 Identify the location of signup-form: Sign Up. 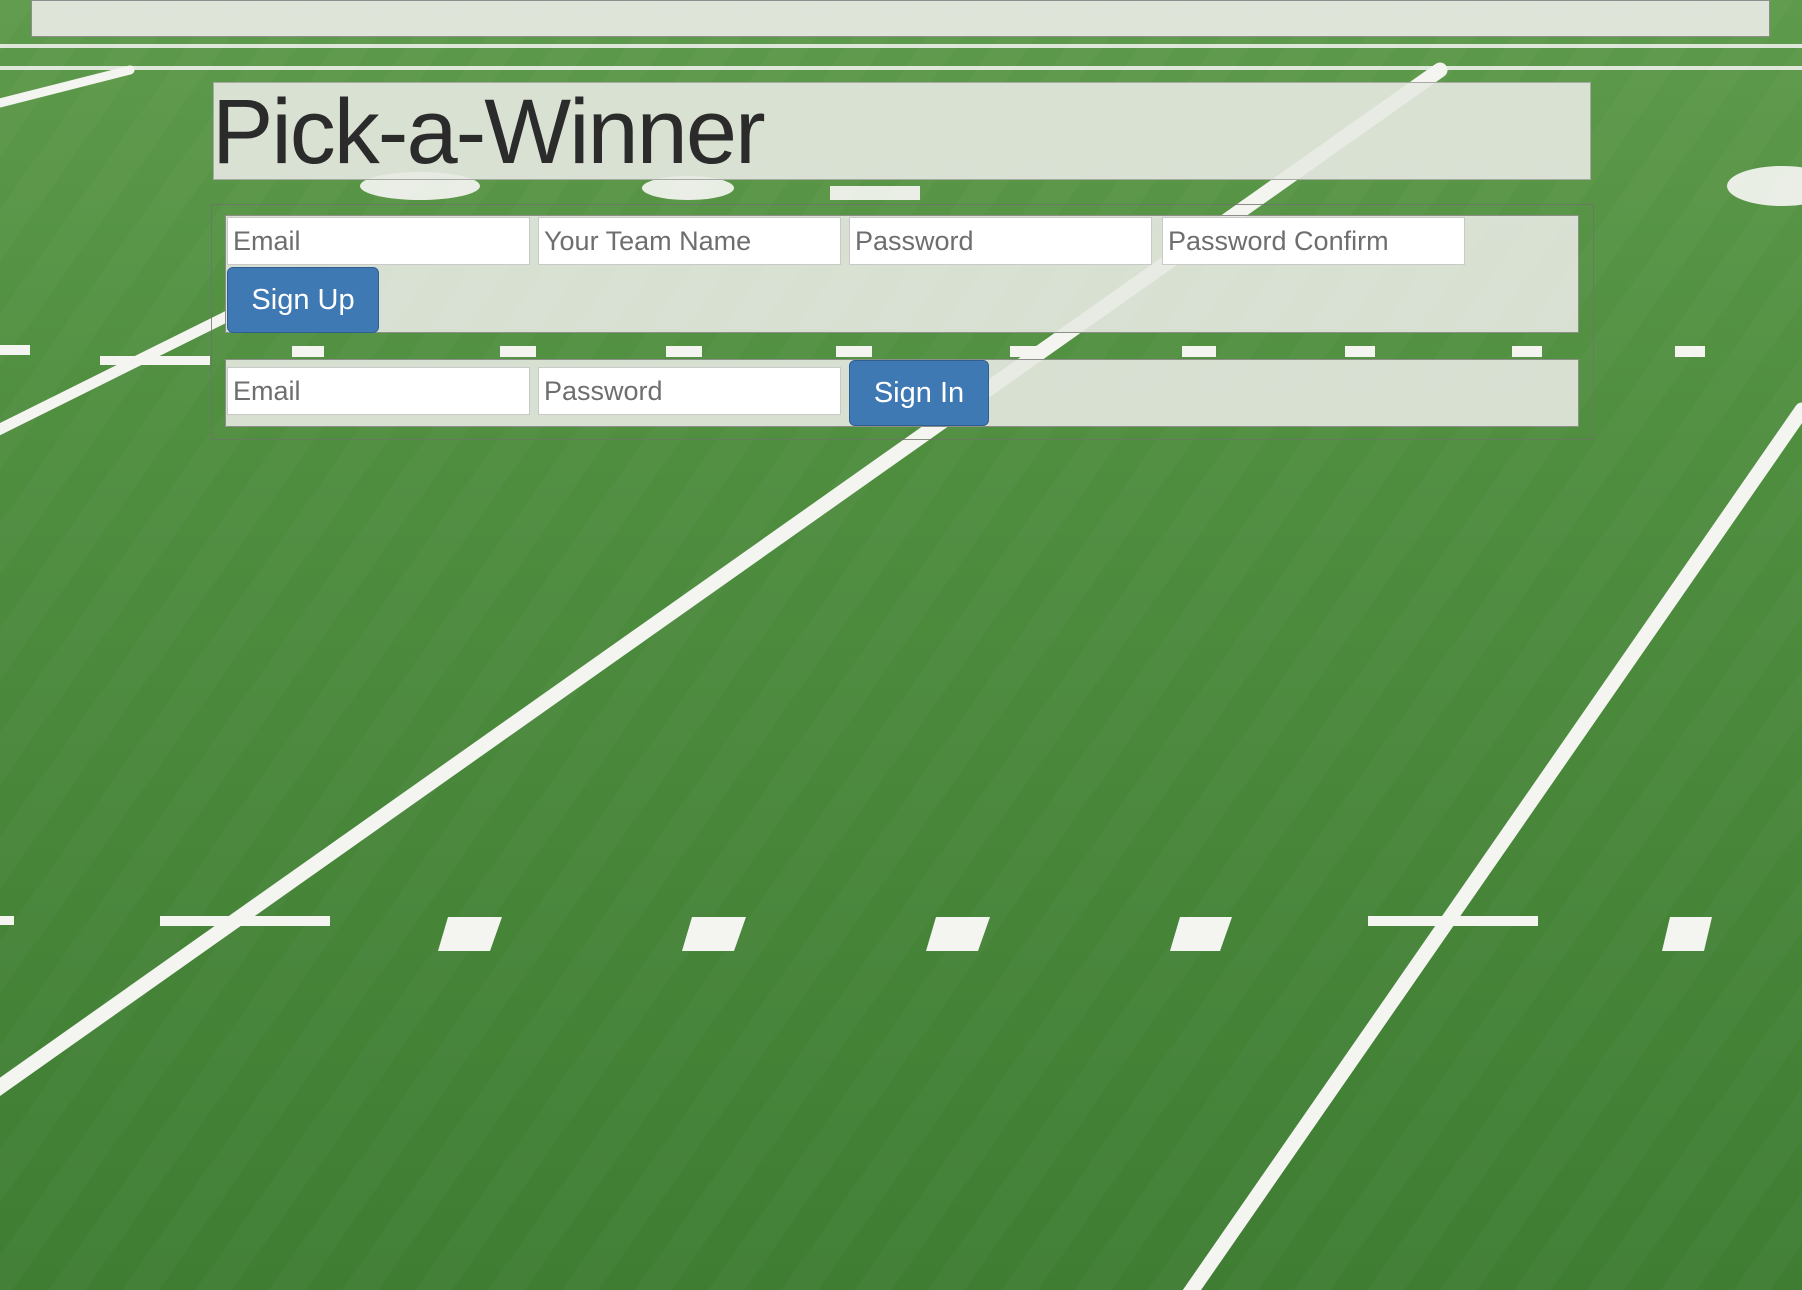
(902, 274).